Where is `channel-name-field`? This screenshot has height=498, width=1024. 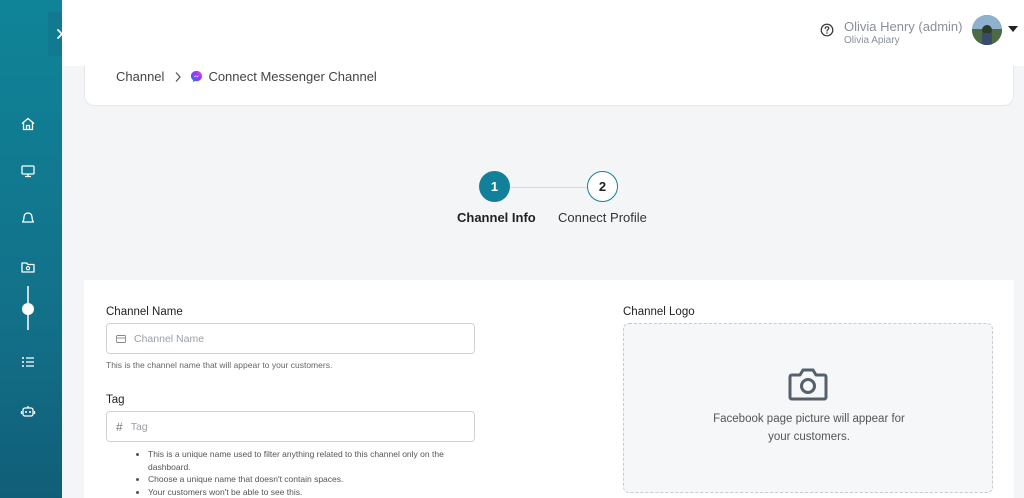
channel-name-field is located at coordinates (290, 338).